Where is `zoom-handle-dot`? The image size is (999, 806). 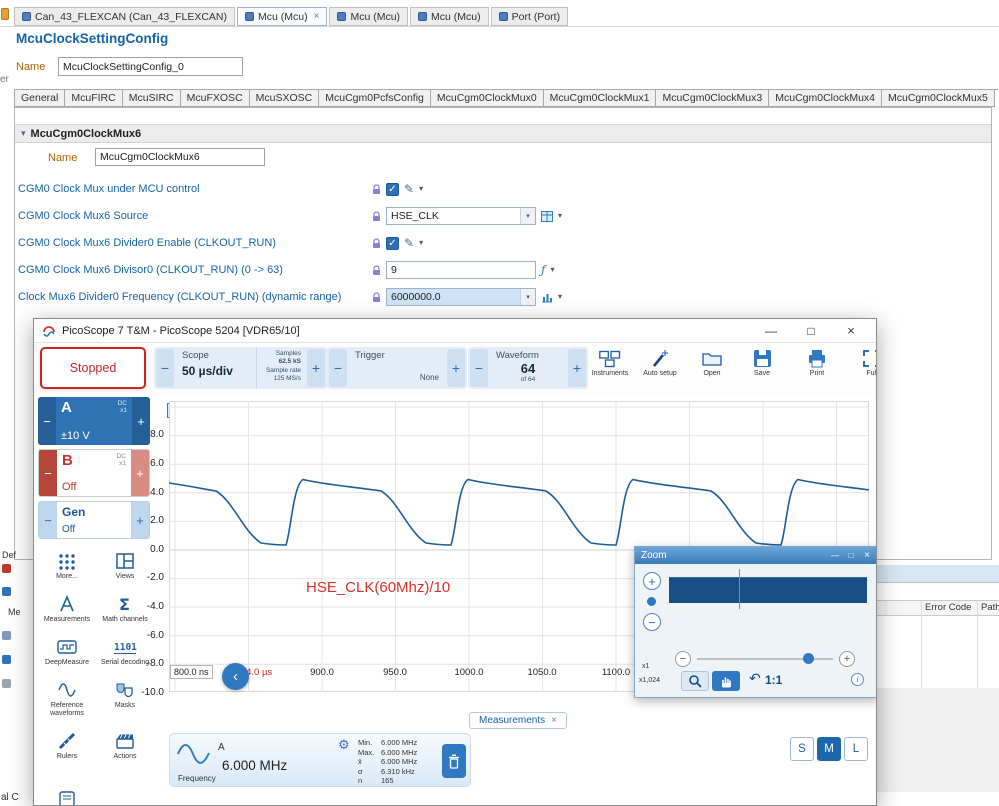 zoom-handle-dot is located at coordinates (651, 601).